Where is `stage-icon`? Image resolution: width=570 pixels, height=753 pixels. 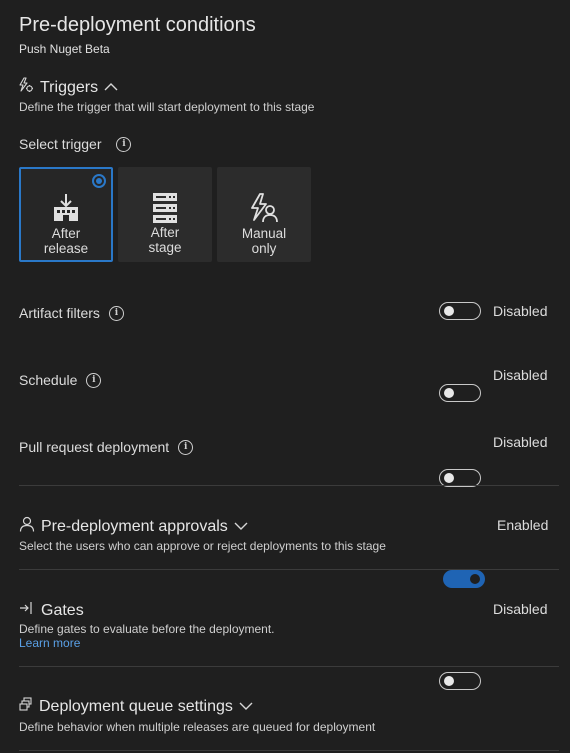
stage-icon is located at coordinates (165, 195).